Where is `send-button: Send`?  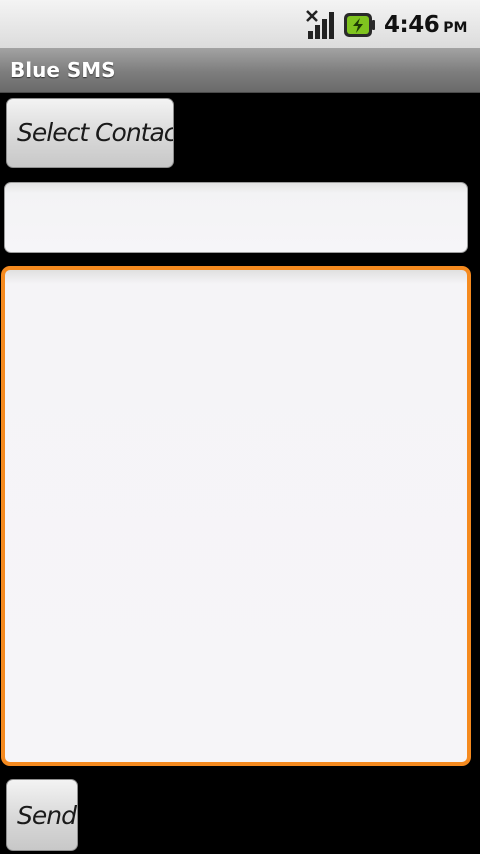 send-button: Send is located at coordinates (42, 815).